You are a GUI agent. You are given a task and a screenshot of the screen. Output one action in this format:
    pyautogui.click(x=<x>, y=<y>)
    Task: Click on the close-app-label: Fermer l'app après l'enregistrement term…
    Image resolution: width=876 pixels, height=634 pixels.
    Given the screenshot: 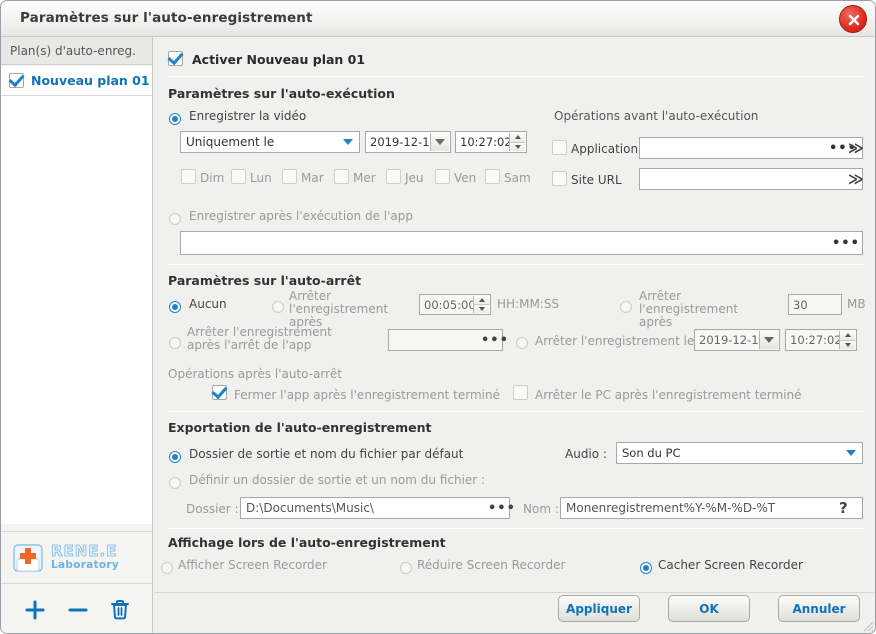 What is the action you would take?
    pyautogui.click(x=367, y=395)
    